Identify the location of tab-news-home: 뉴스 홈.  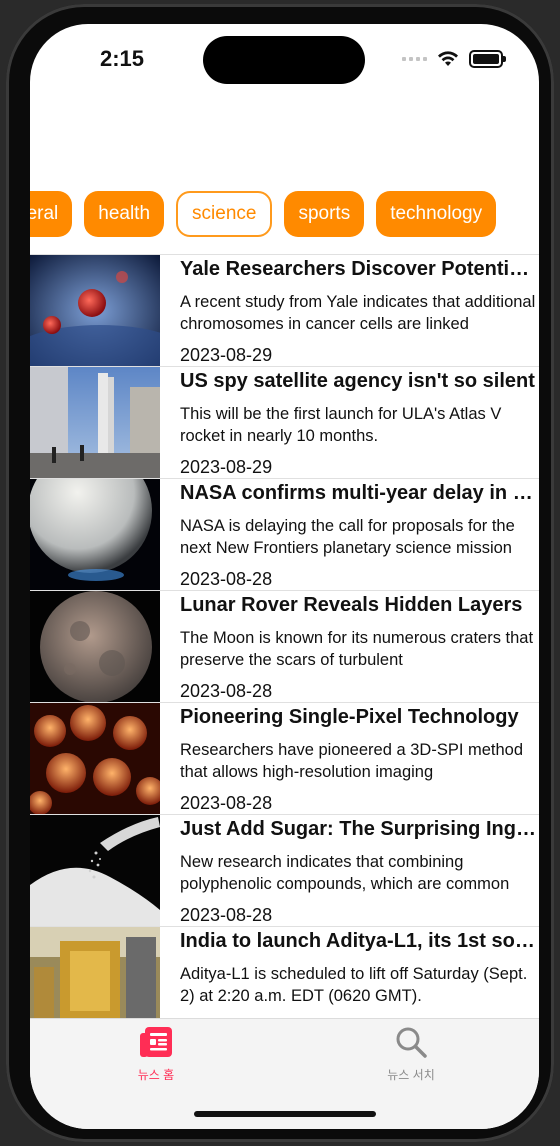
(156, 1054).